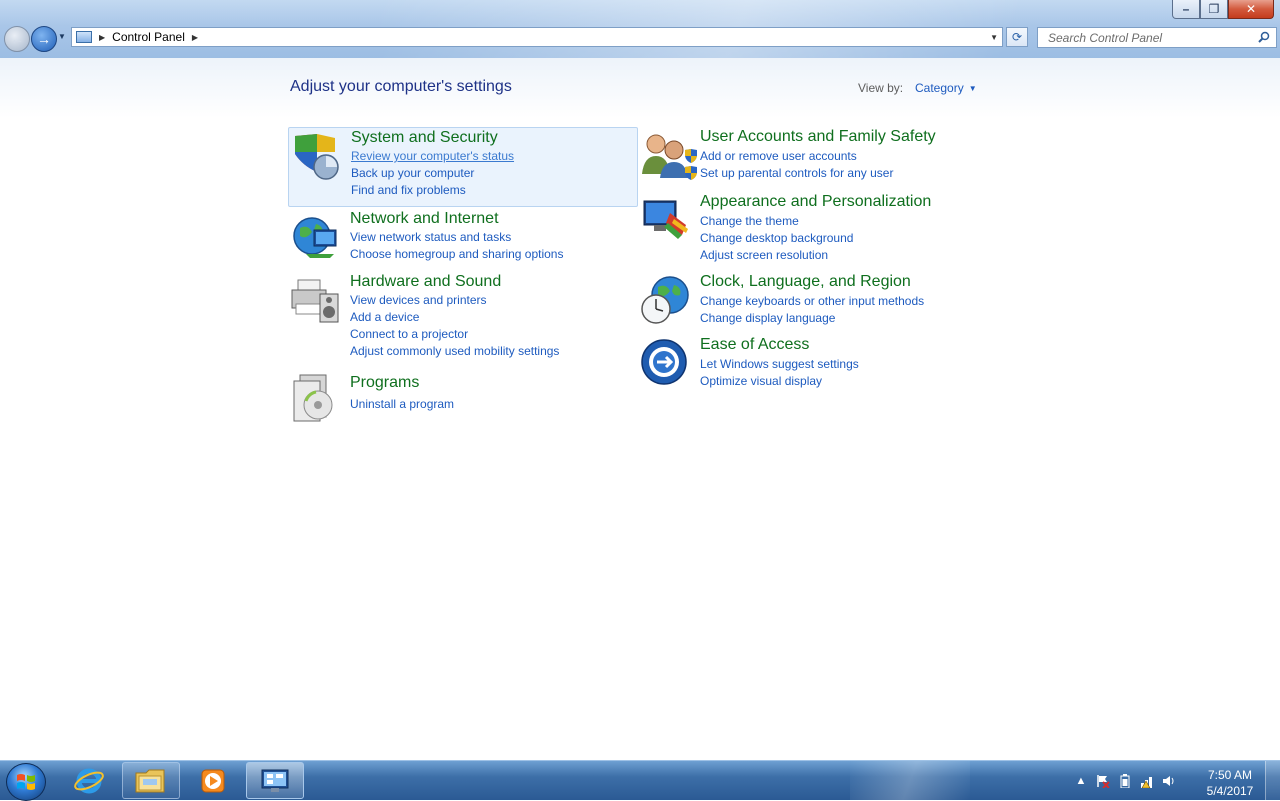 Image resolution: width=1280 pixels, height=801 pixels. Describe the element at coordinates (994, 37) in the screenshot. I see `address-dropdown-icon: ▼` at that location.